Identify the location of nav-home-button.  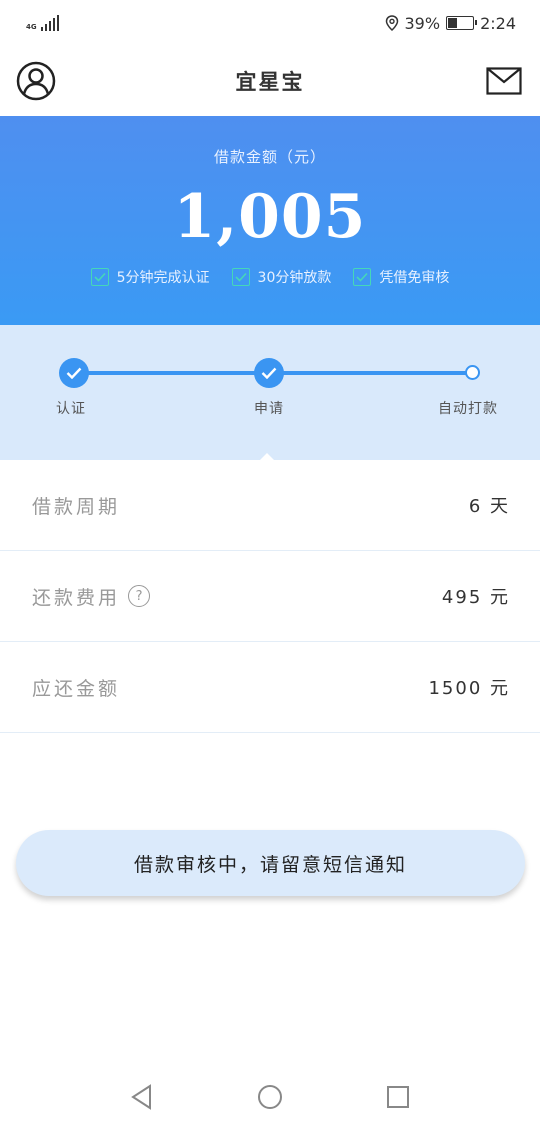
(270, 1097).